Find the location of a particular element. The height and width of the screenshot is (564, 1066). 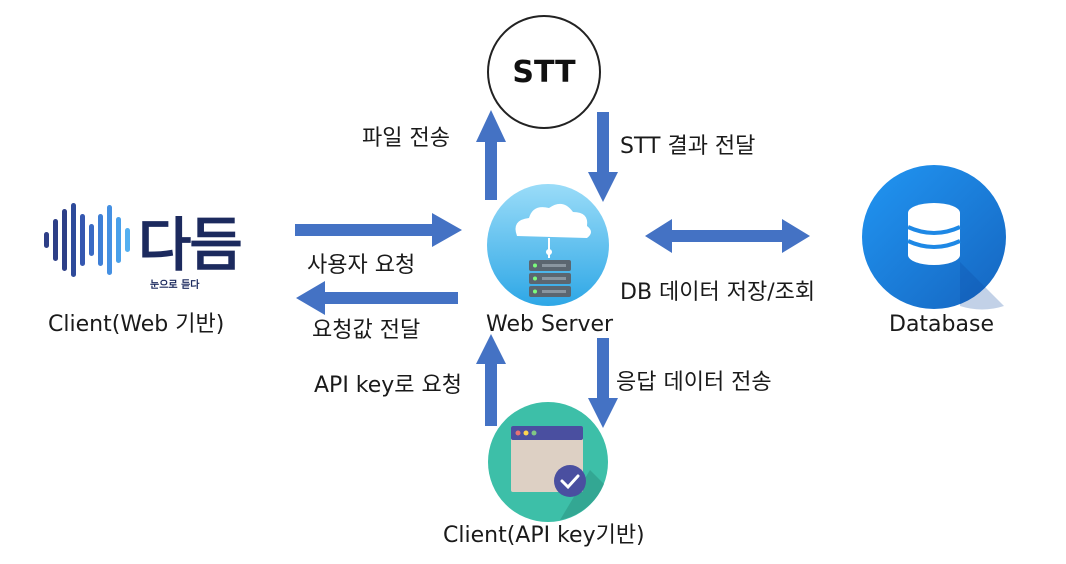

arrow-request-value is located at coordinates (377, 298).